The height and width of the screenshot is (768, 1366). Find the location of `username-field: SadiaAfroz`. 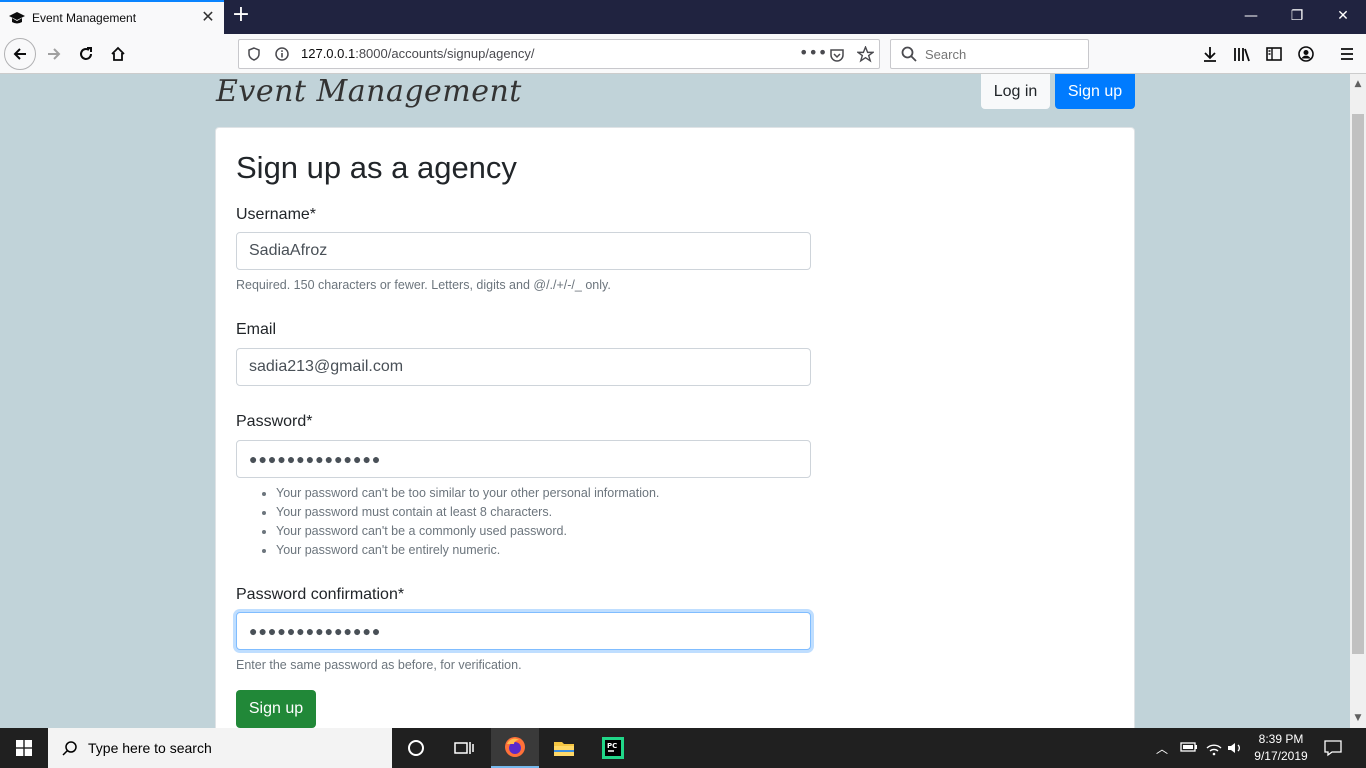

username-field: SadiaAfroz is located at coordinates (523, 251).